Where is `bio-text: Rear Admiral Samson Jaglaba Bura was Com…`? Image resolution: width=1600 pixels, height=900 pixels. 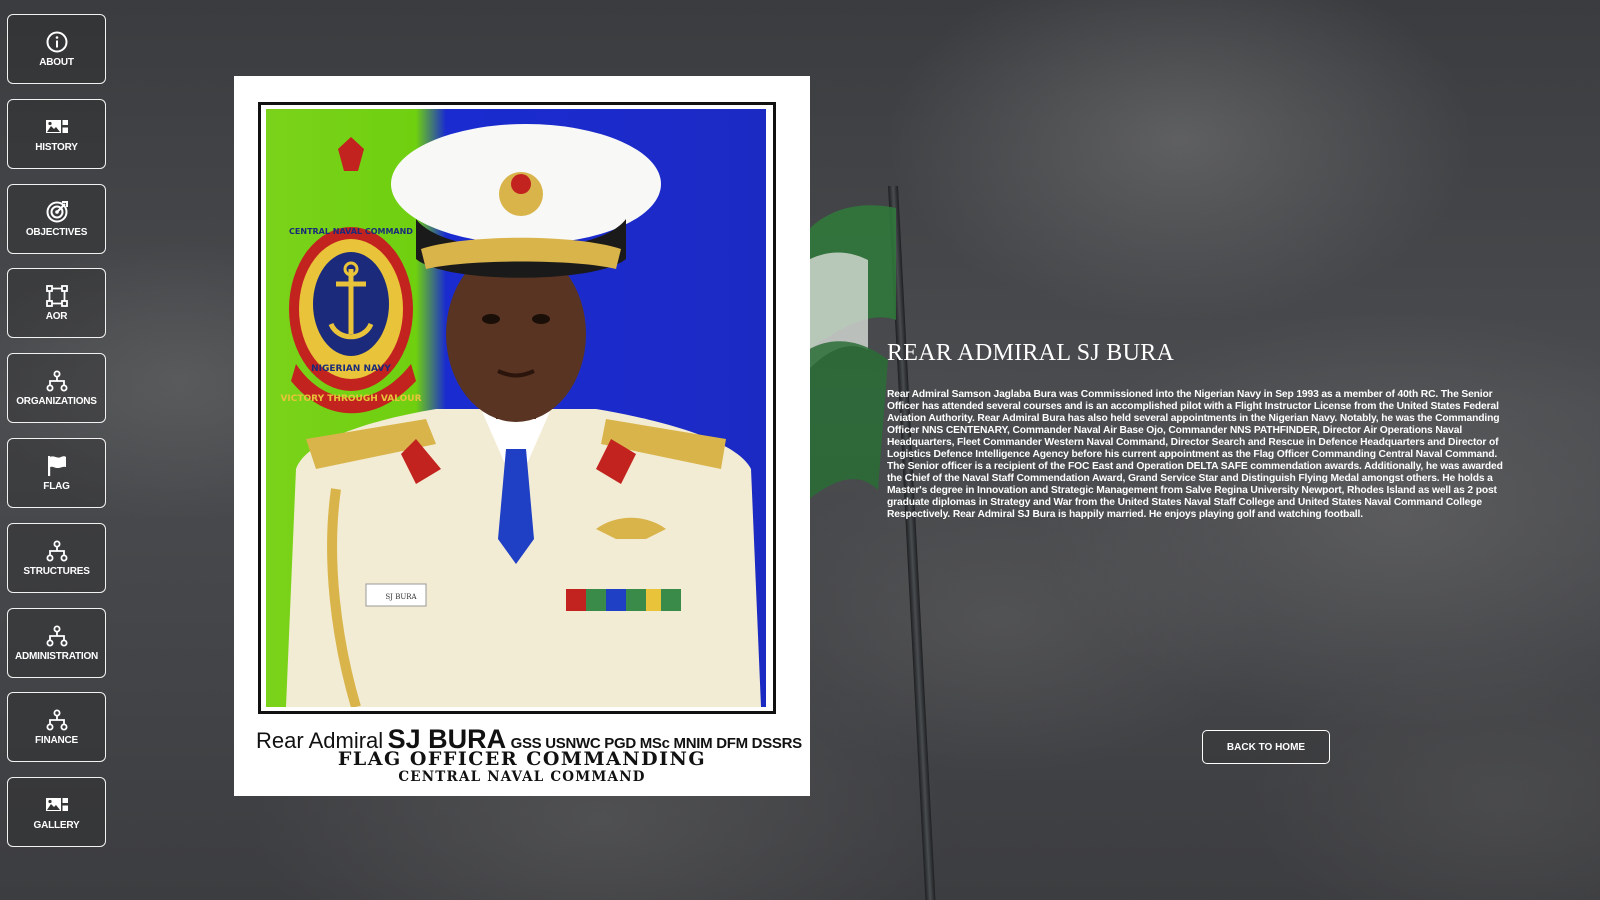 bio-text: Rear Admiral Samson Jaglaba Bura was Com… is located at coordinates (1195, 454).